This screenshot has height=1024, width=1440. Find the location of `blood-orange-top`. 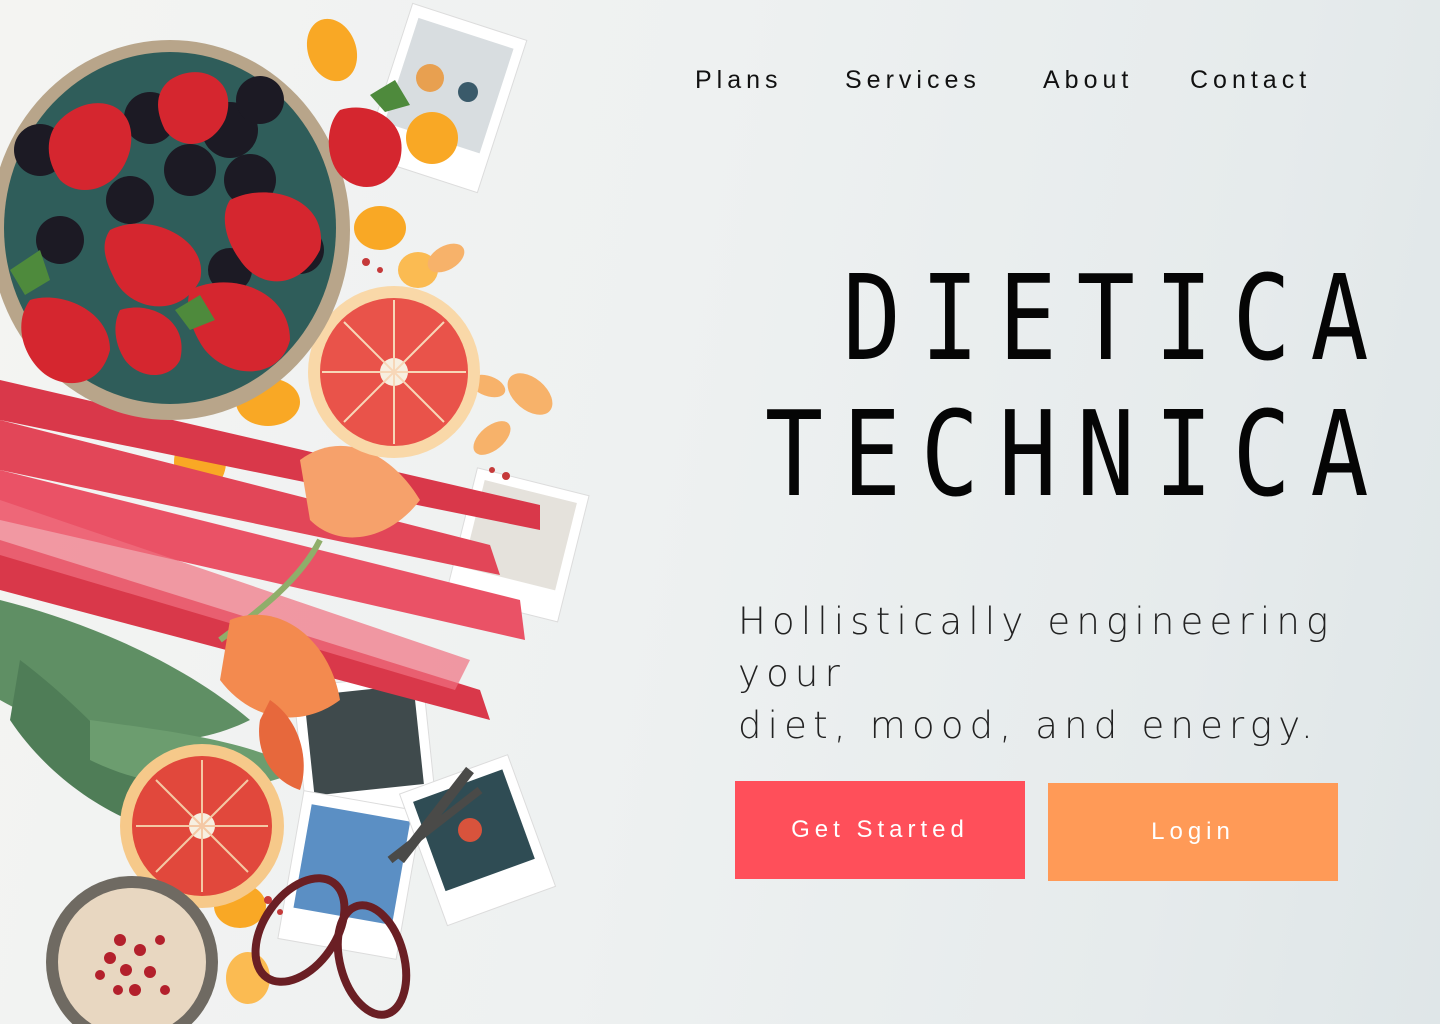

blood-orange-top is located at coordinates (394, 372).